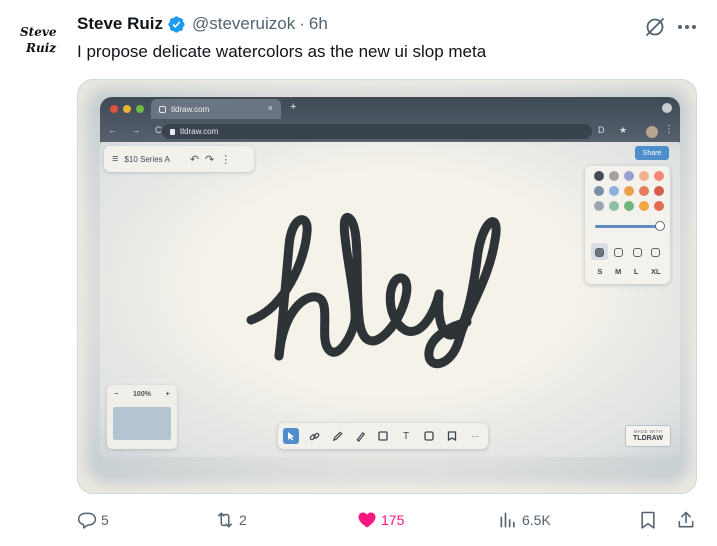  I want to click on author-handle: @steveruizok, so click(243, 24).